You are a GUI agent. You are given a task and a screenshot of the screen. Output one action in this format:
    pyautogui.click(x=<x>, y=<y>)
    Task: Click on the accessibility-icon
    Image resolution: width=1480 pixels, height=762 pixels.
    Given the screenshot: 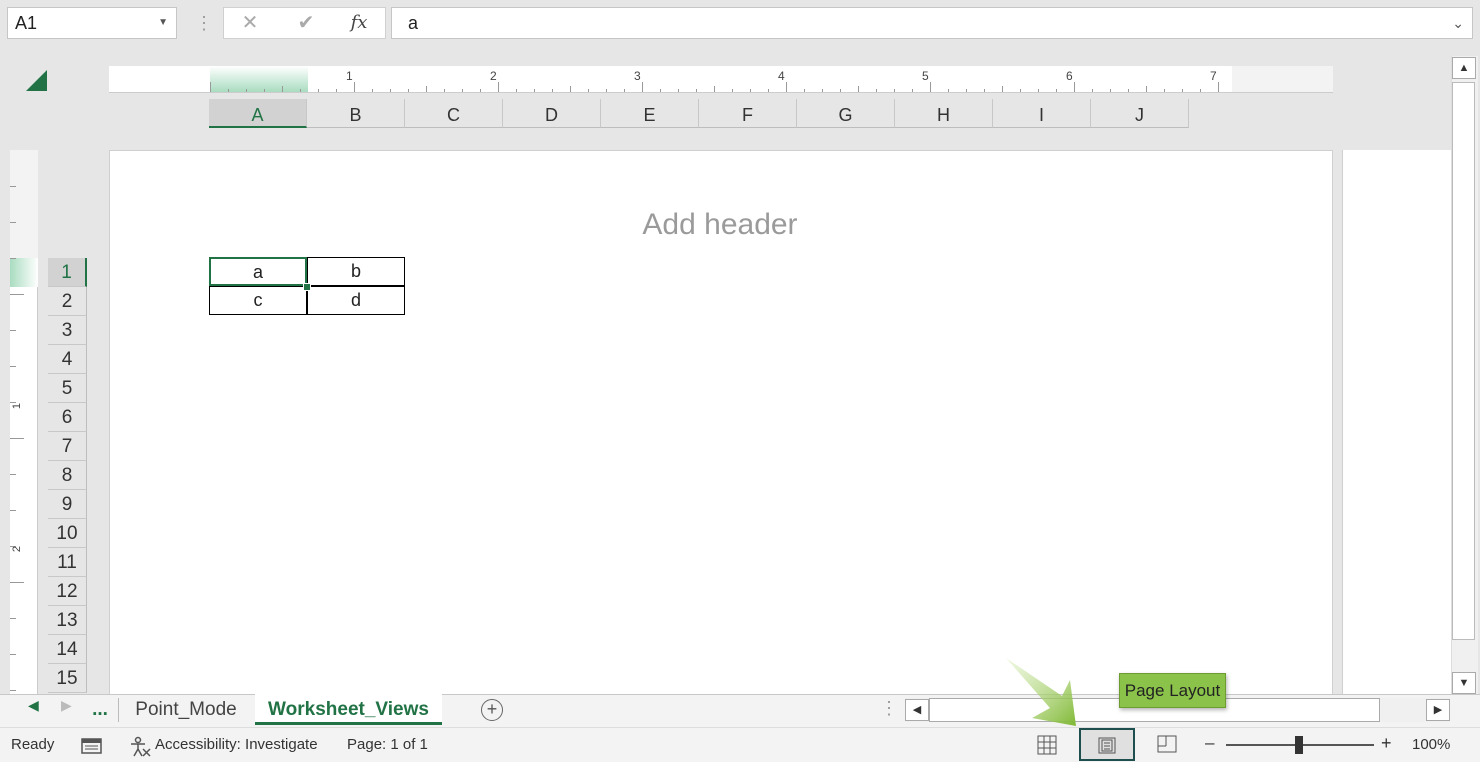 What is the action you would take?
    pyautogui.click(x=140, y=746)
    